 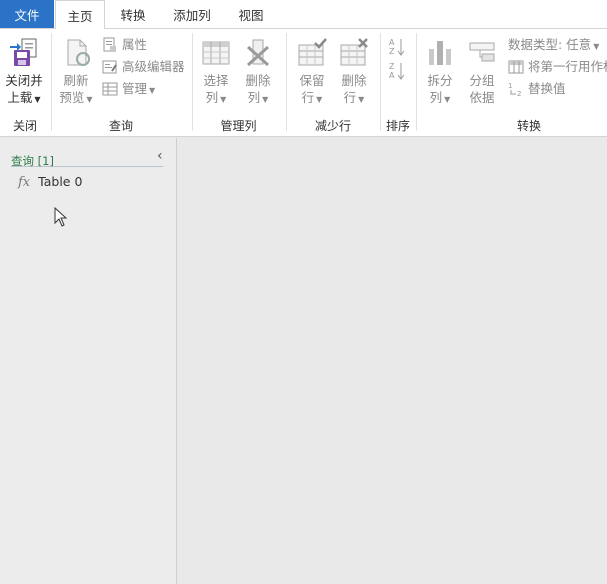 I want to click on group-label-sort: 排序, so click(x=397, y=126).